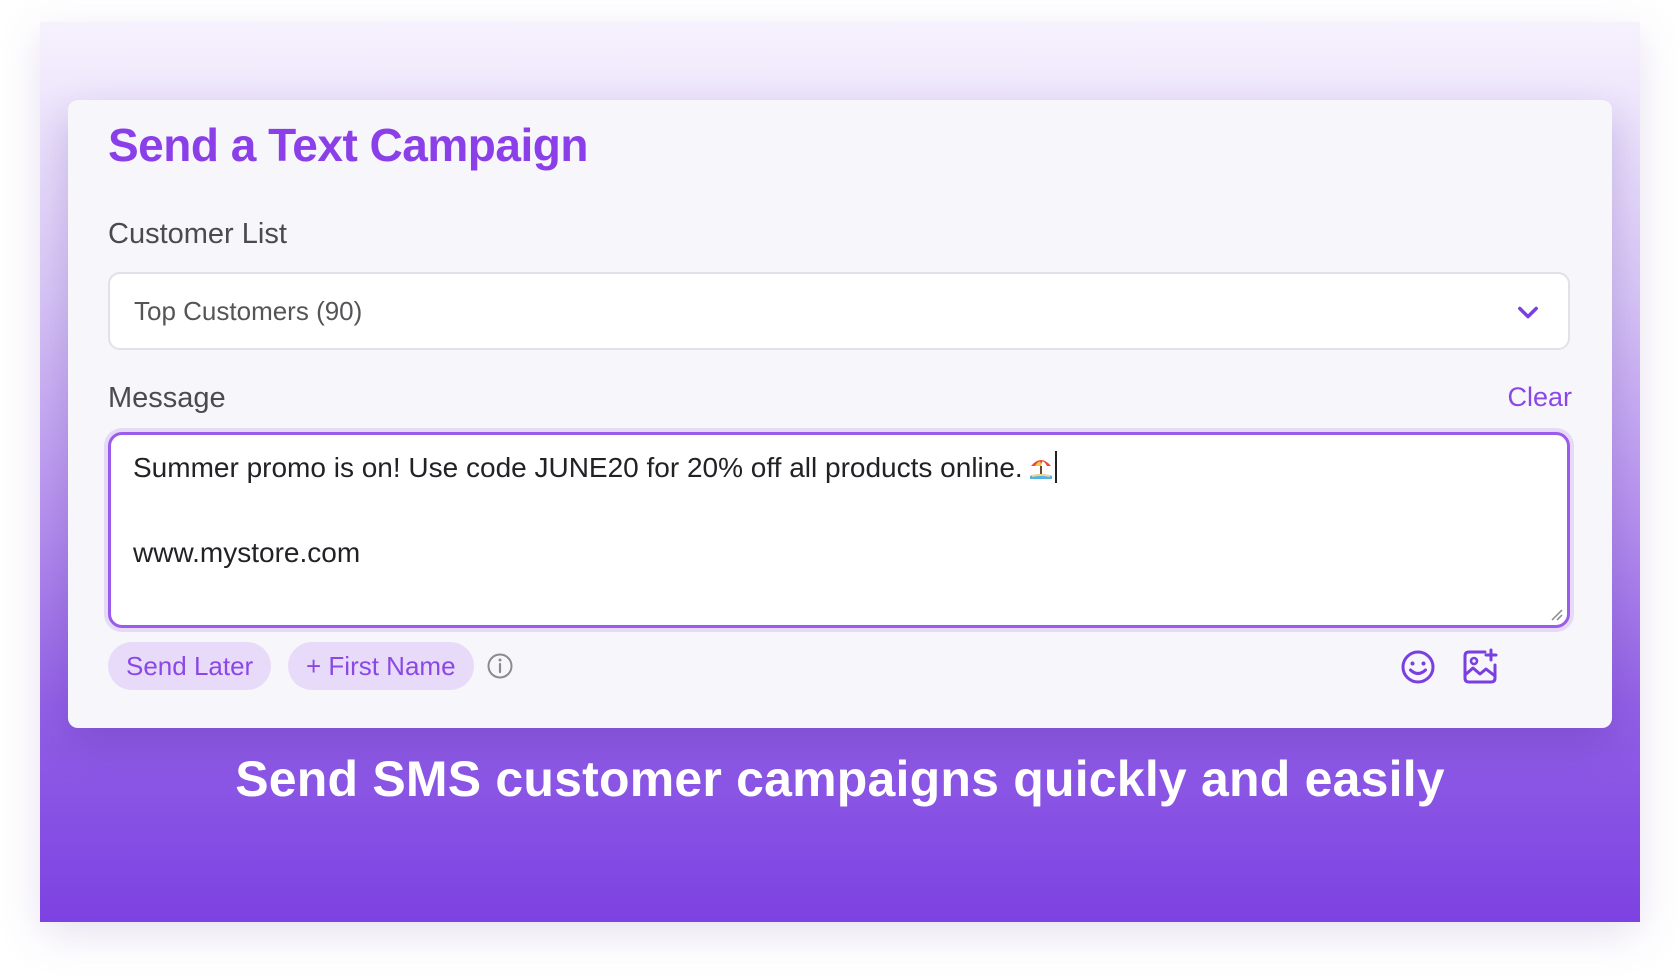 This screenshot has height=980, width=1680. What do you see at coordinates (190, 666) in the screenshot?
I see `send-later-button: Send Later` at bounding box center [190, 666].